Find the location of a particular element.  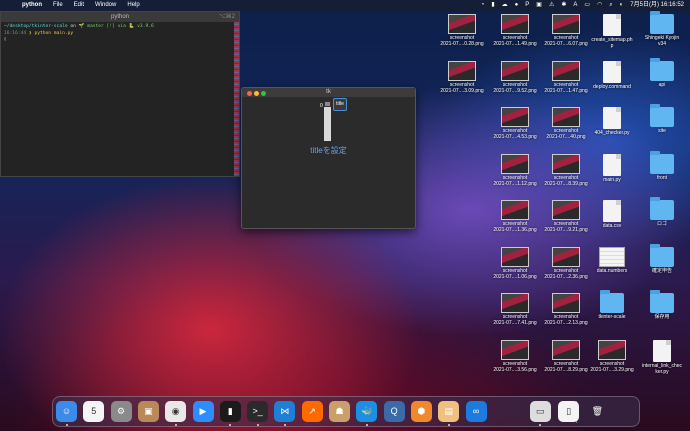

desktop-icon-shot: screenshot 2021-07....3.09.png is located at coordinates (462, 77).